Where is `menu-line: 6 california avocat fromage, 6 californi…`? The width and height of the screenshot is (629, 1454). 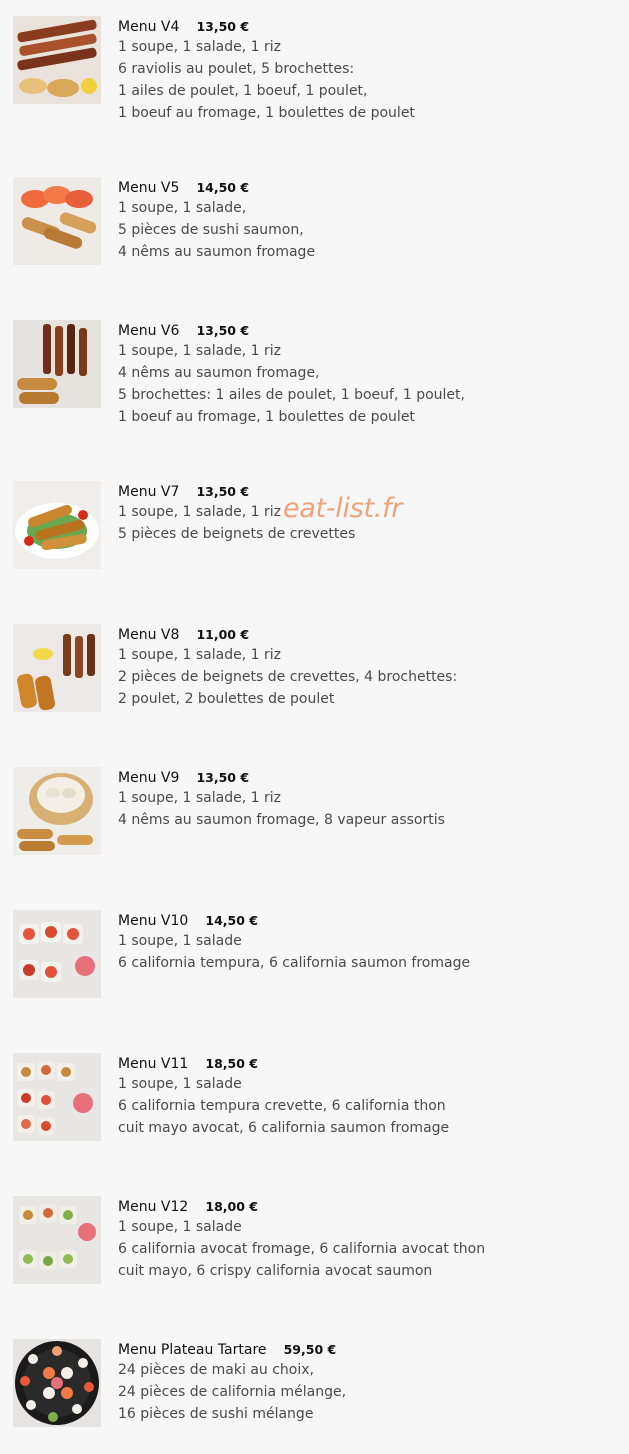
menu-line: 6 california avocat fromage, 6 californi… is located at coordinates (302, 1249).